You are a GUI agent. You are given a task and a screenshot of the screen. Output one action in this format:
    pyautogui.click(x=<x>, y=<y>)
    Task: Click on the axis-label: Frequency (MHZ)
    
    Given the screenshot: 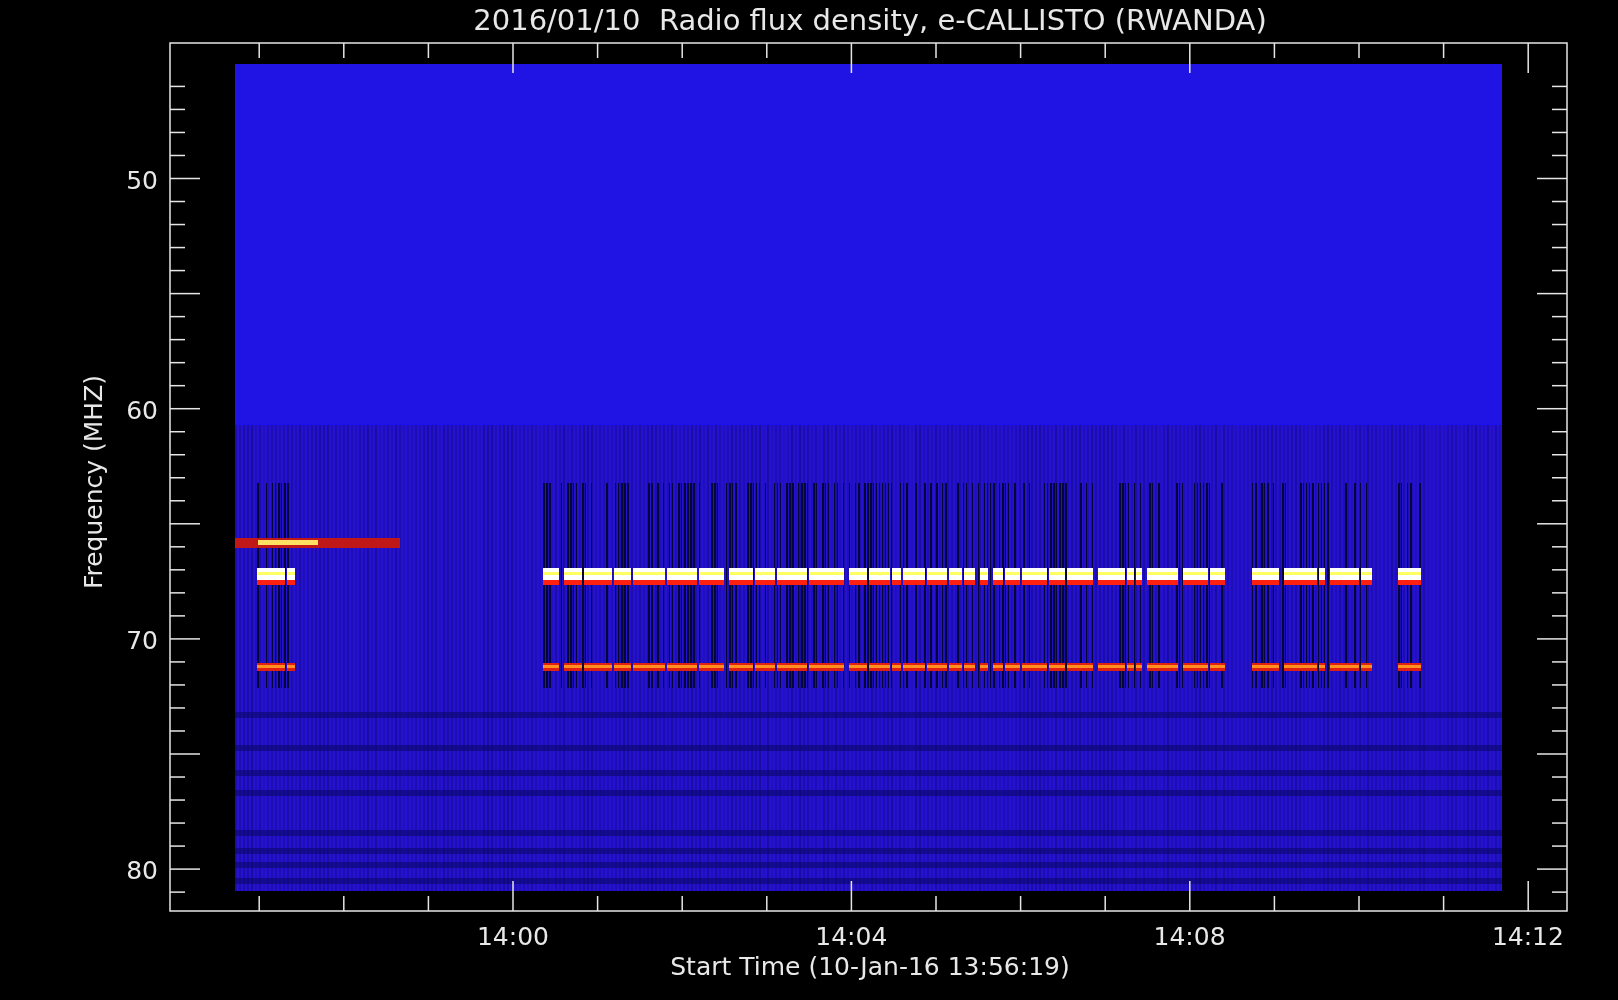 What is the action you would take?
    pyautogui.click(x=93, y=482)
    